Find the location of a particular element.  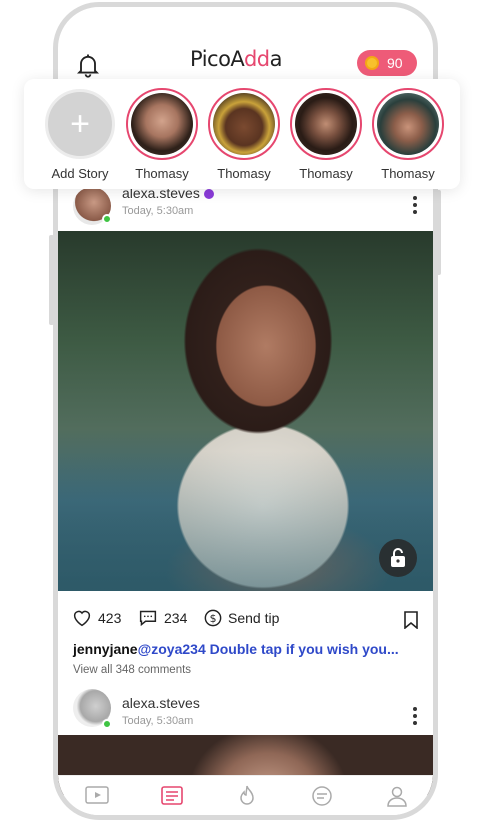

bell-icon is located at coordinates (88, 65).